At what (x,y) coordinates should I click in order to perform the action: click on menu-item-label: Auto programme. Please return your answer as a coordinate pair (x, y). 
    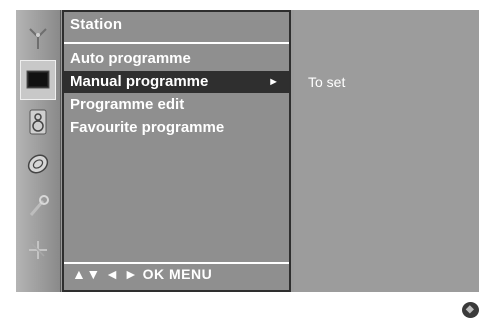
    Looking at the image, I should click on (130, 58).